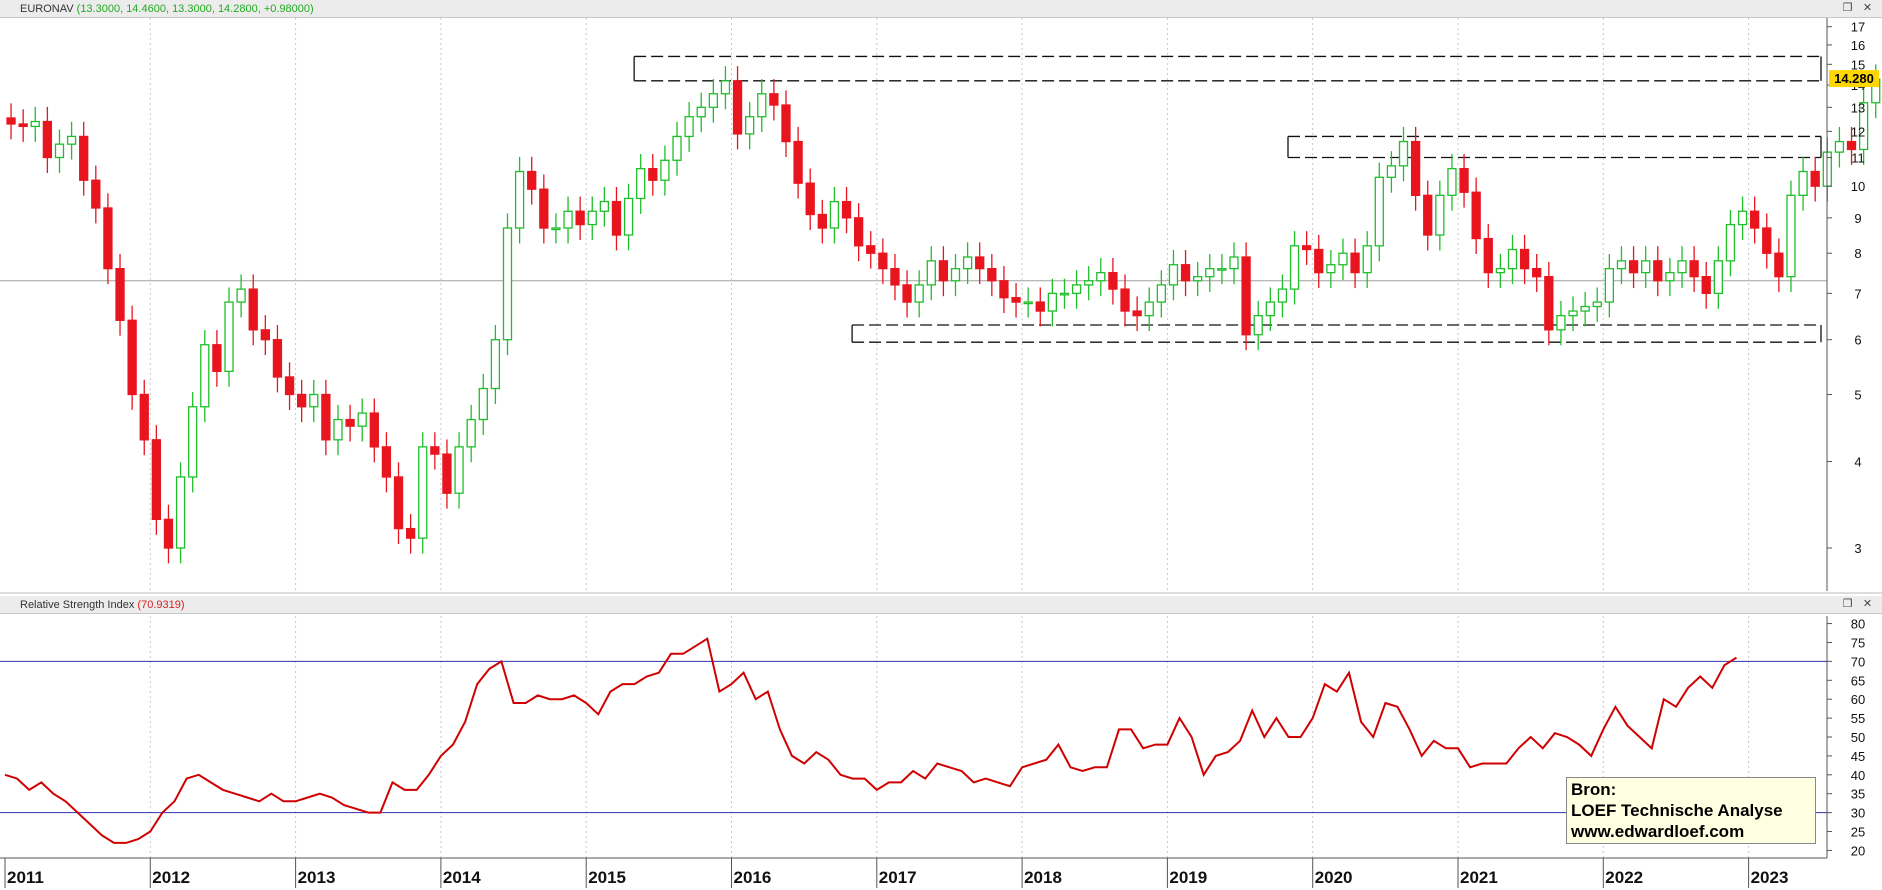 The image size is (1882, 890). What do you see at coordinates (171, 877) in the screenshot?
I see `x-tick-label: 2012` at bounding box center [171, 877].